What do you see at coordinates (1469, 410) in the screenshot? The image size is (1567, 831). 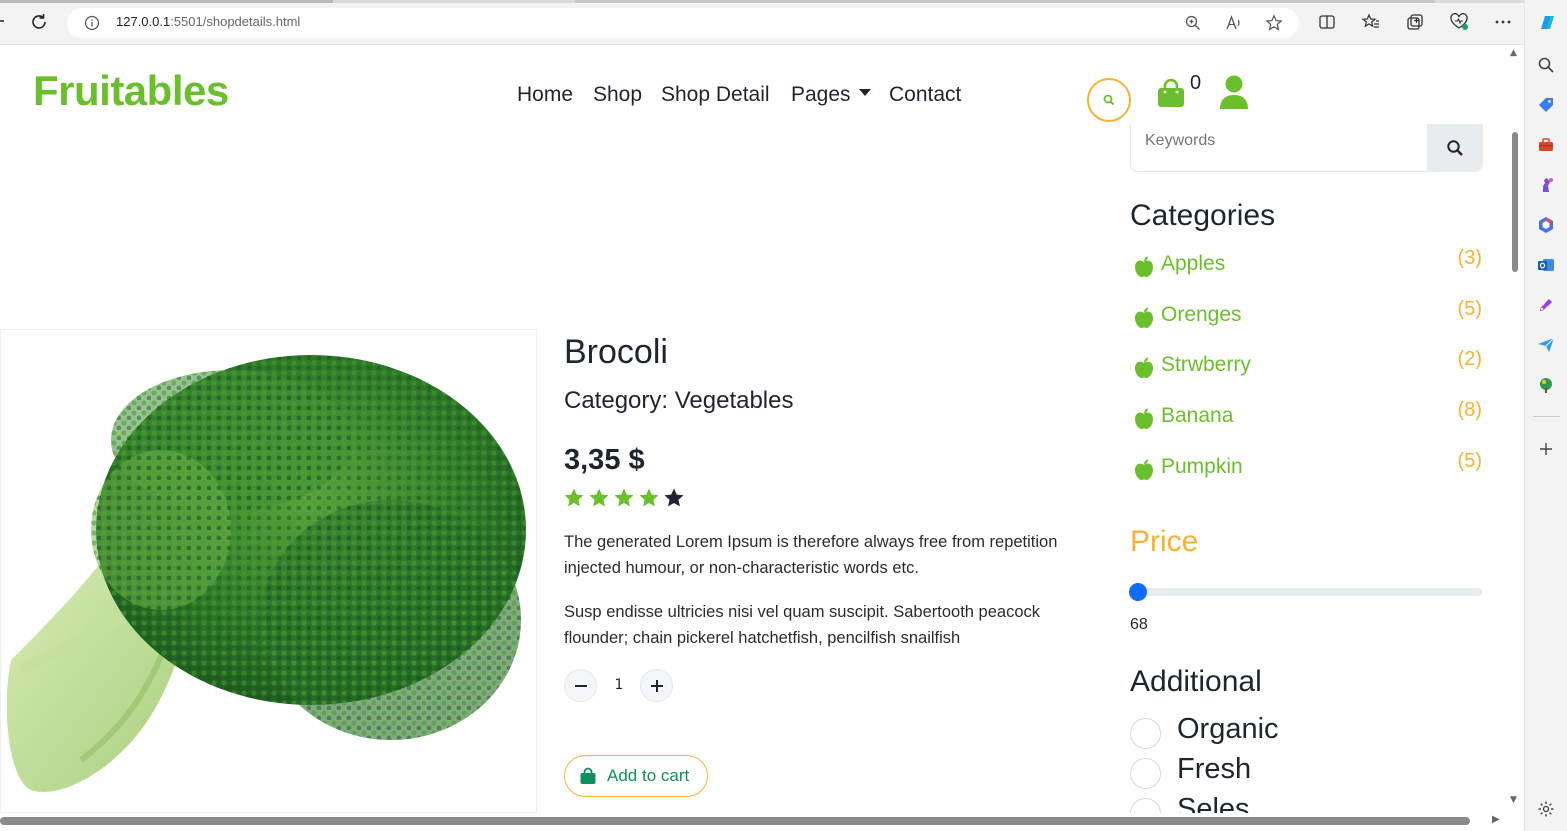 I see `category-count: (8)` at bounding box center [1469, 410].